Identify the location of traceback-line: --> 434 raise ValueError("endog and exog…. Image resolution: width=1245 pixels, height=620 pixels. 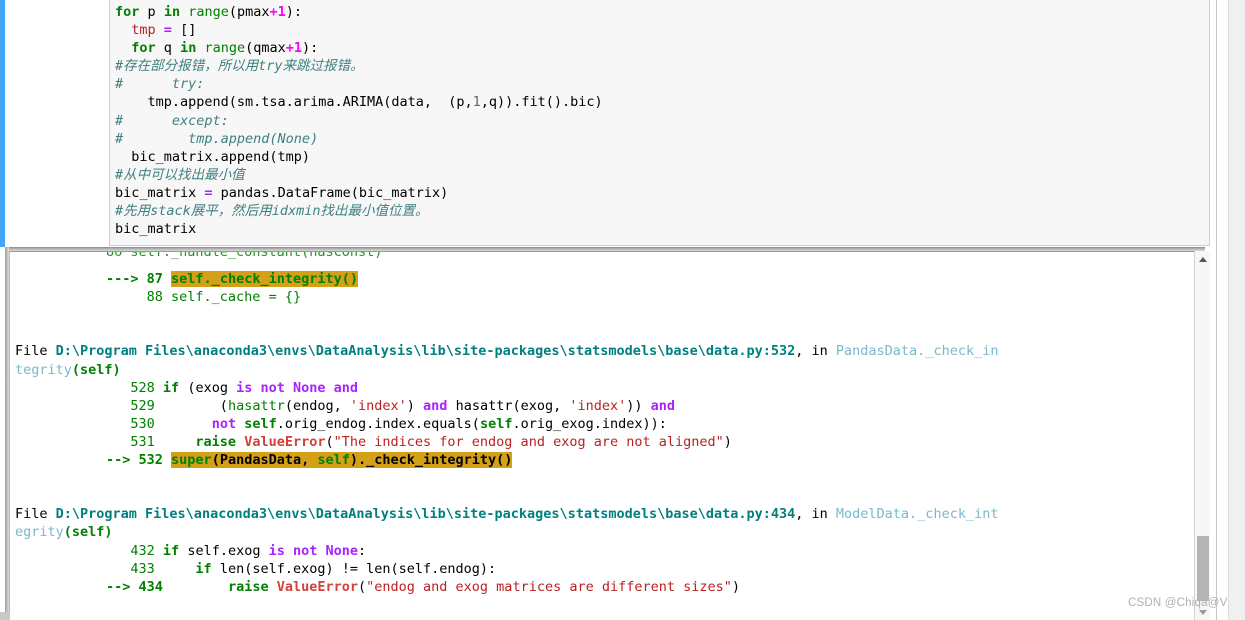
(423, 586).